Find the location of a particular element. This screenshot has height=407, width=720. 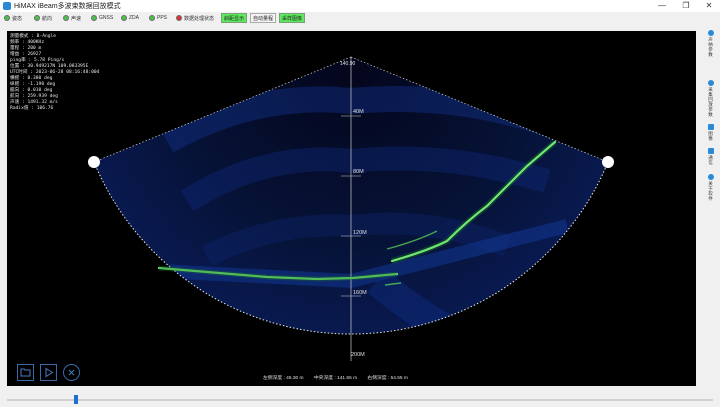

gear-icon is located at coordinates (710, 33).